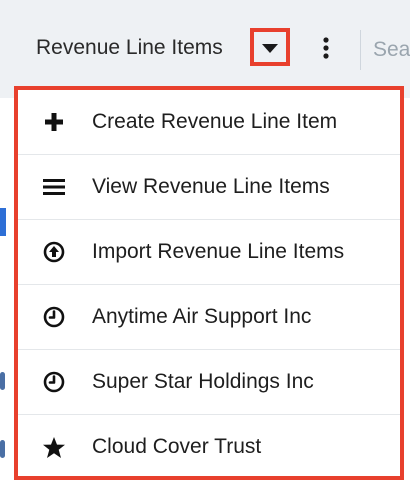 Image resolution: width=410 pixels, height=489 pixels. I want to click on menu-item: View Revenue Line Items, so click(209, 187).